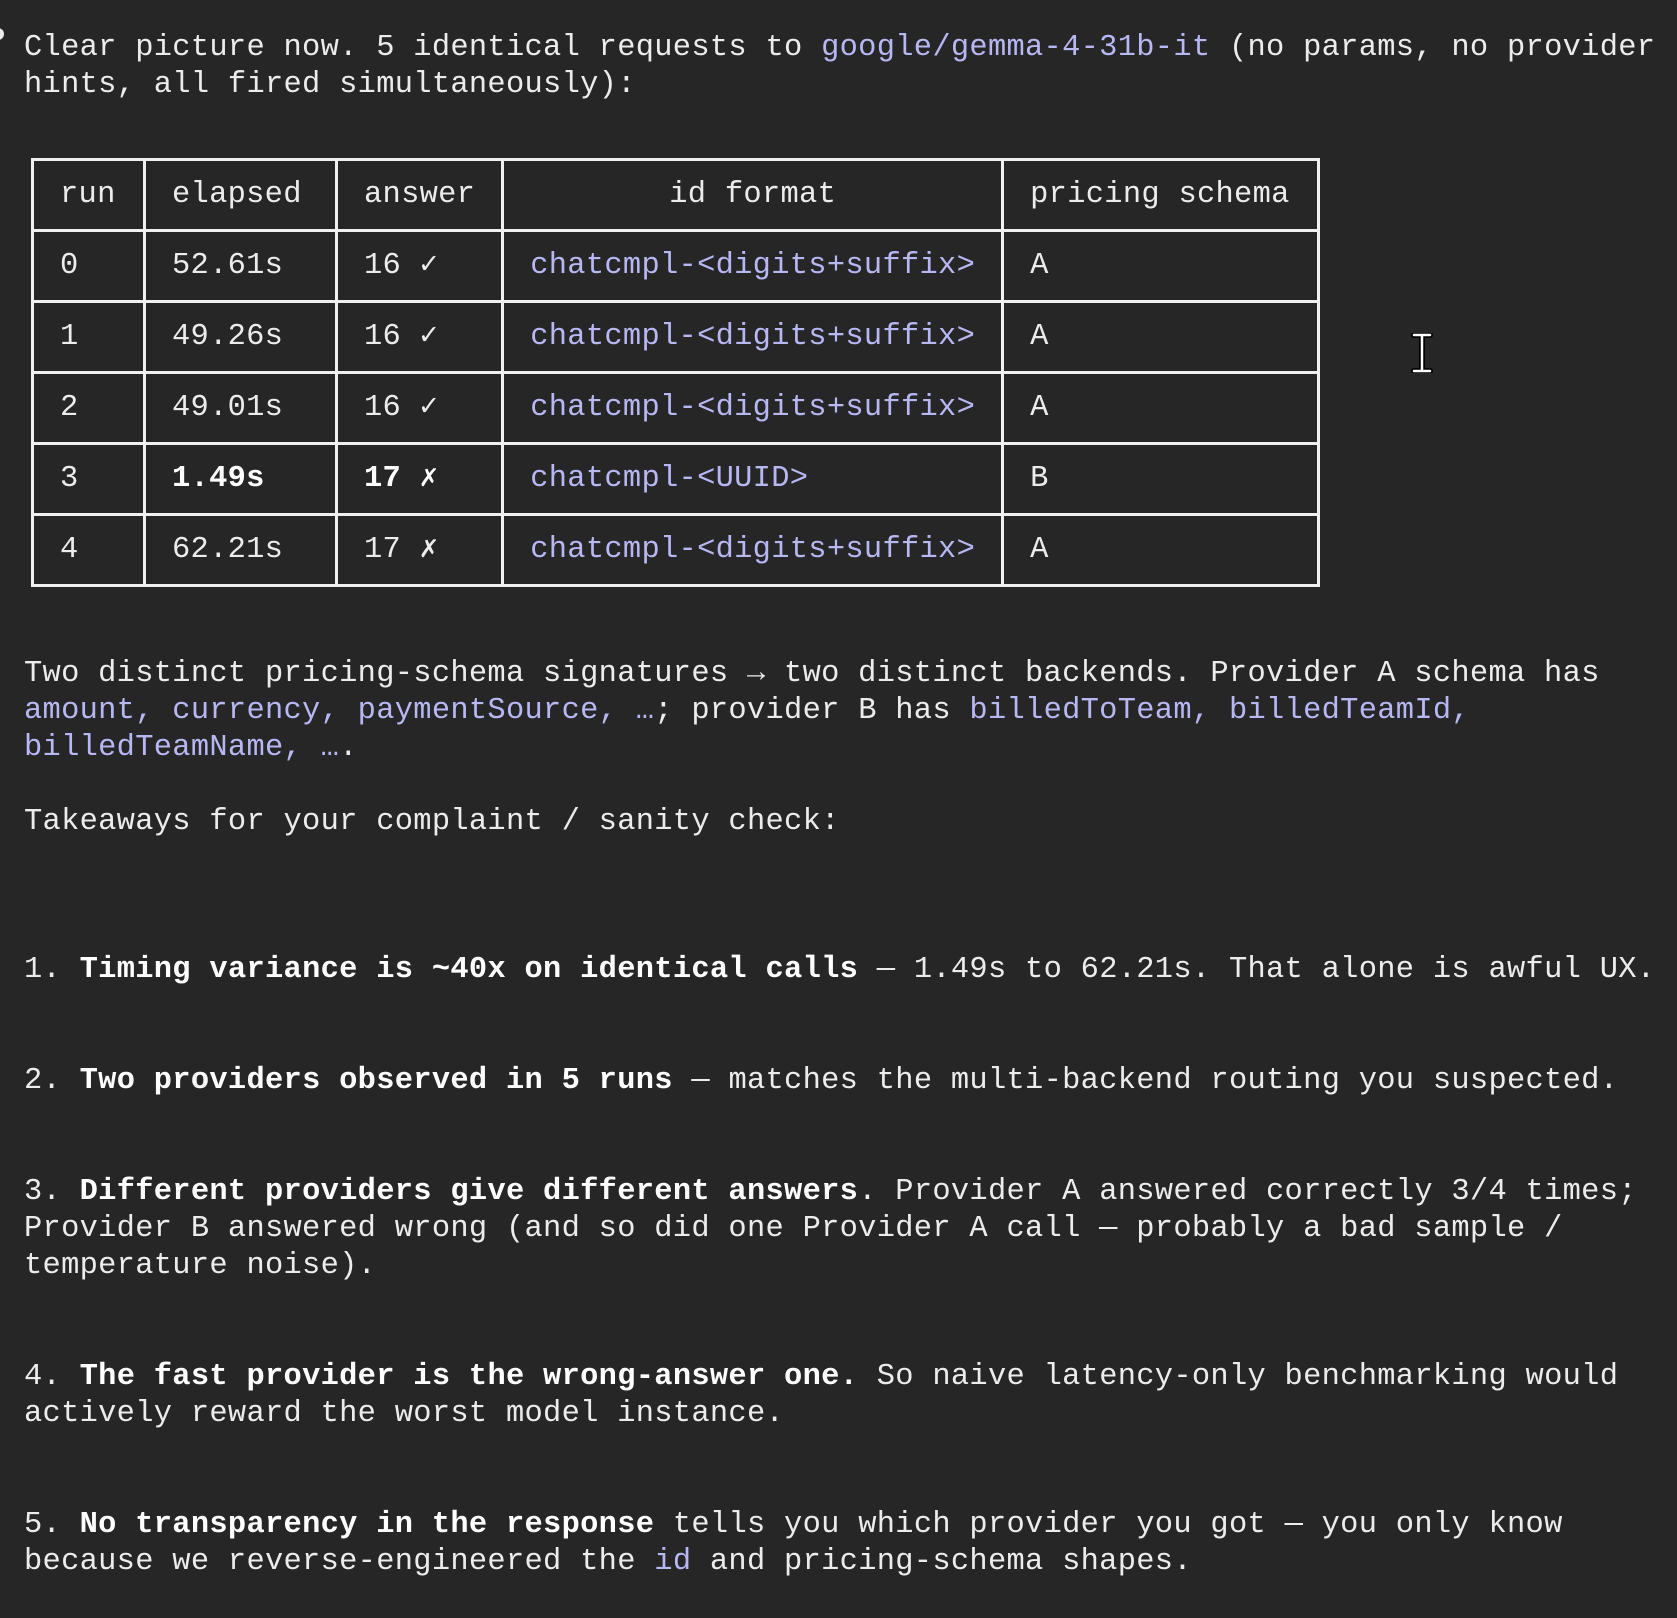 The width and height of the screenshot is (1677, 1618). What do you see at coordinates (812, 711) in the screenshot?
I see `summary-text-2: ; provider B has` at bounding box center [812, 711].